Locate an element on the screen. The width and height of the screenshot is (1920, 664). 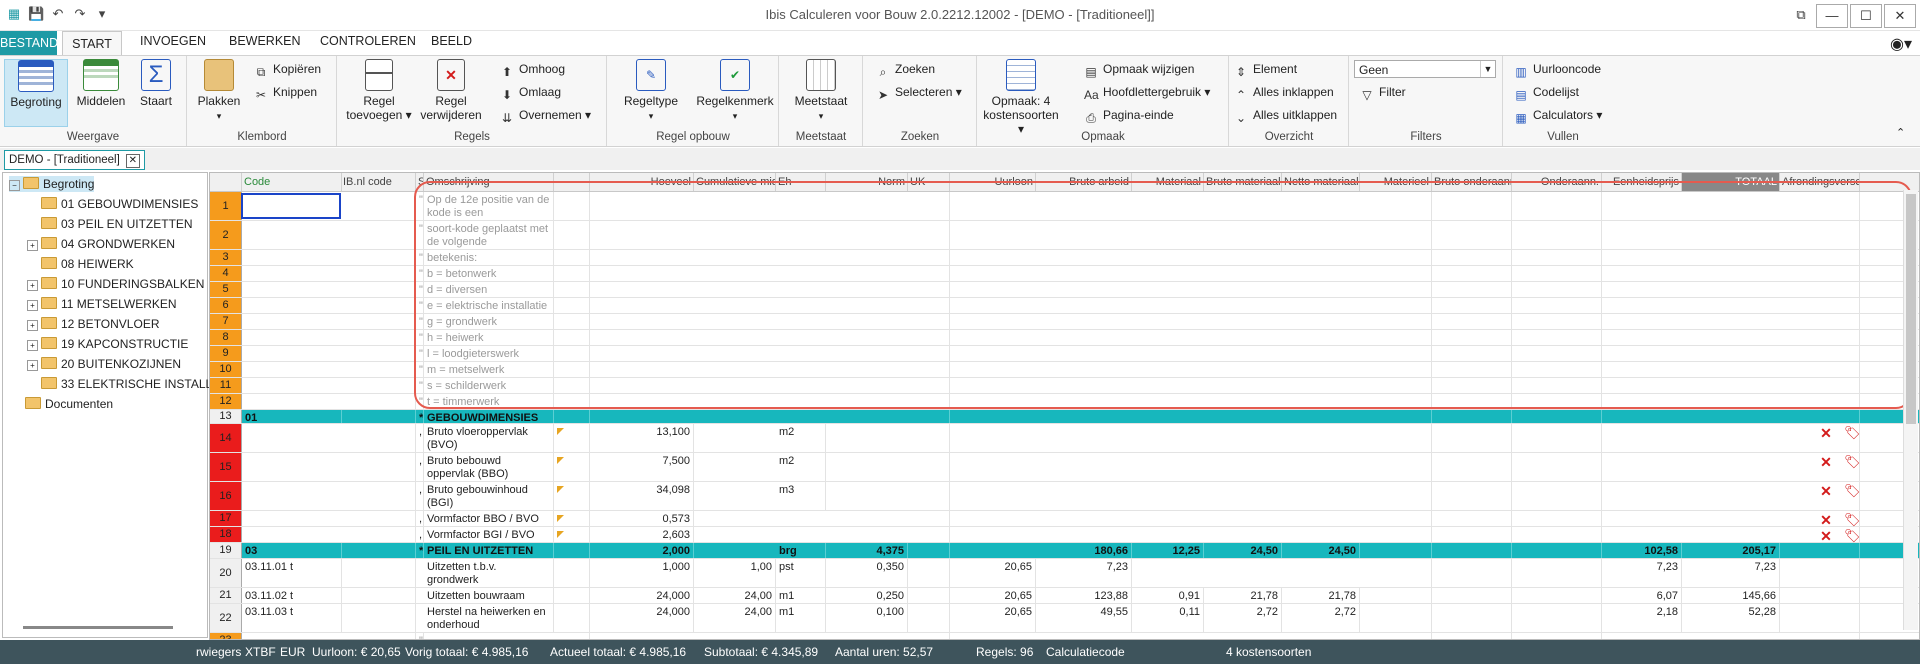
active-cell is located at coordinates (291, 206).